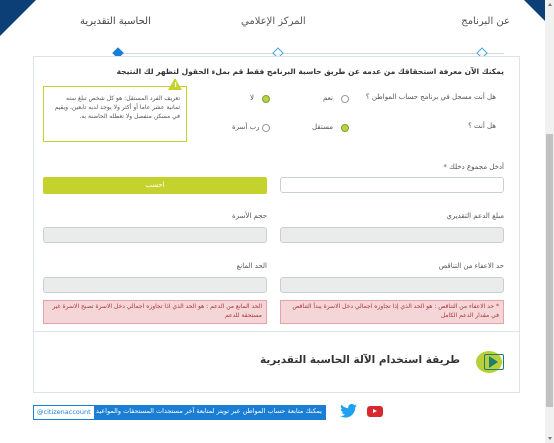 Image resolution: width=554 pixels, height=443 pixels. What do you see at coordinates (493, 362) in the screenshot?
I see `play-icon` at bounding box center [493, 362].